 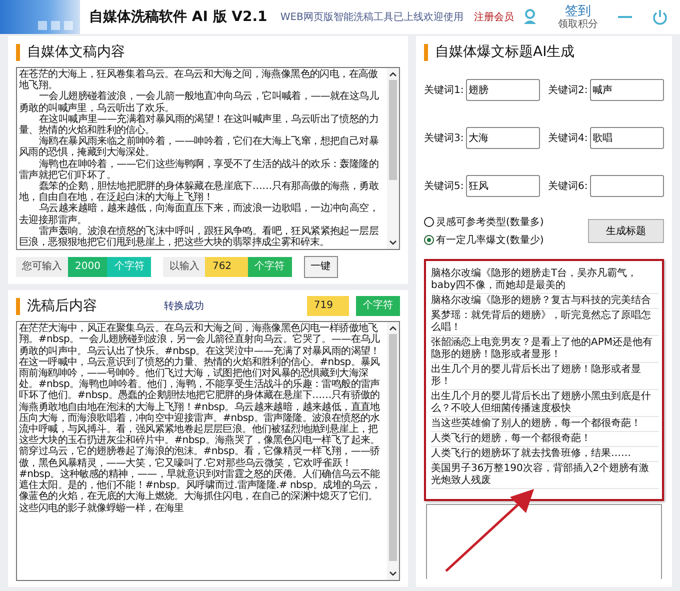 I want to click on keyword-label: 关键词3:, so click(x=444, y=138).